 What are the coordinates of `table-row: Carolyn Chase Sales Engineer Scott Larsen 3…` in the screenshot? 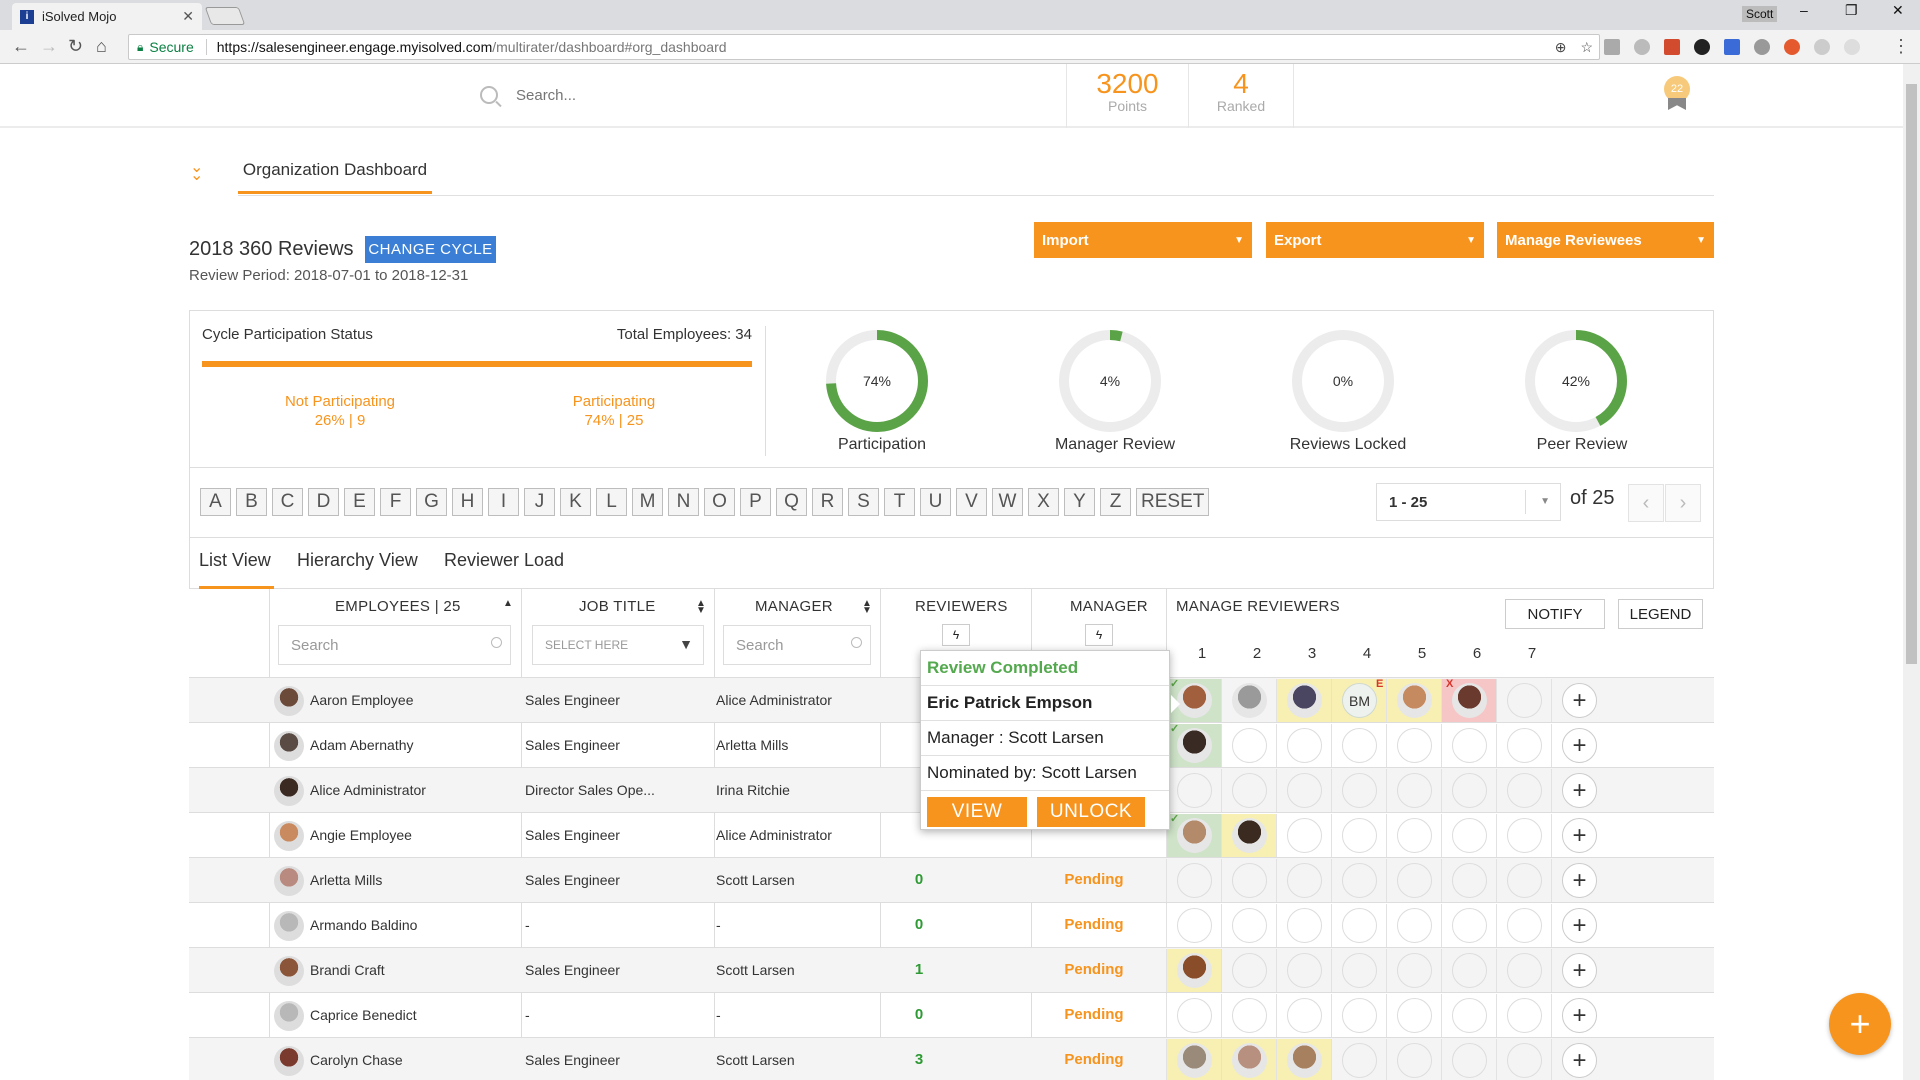 It's located at (951, 1058).